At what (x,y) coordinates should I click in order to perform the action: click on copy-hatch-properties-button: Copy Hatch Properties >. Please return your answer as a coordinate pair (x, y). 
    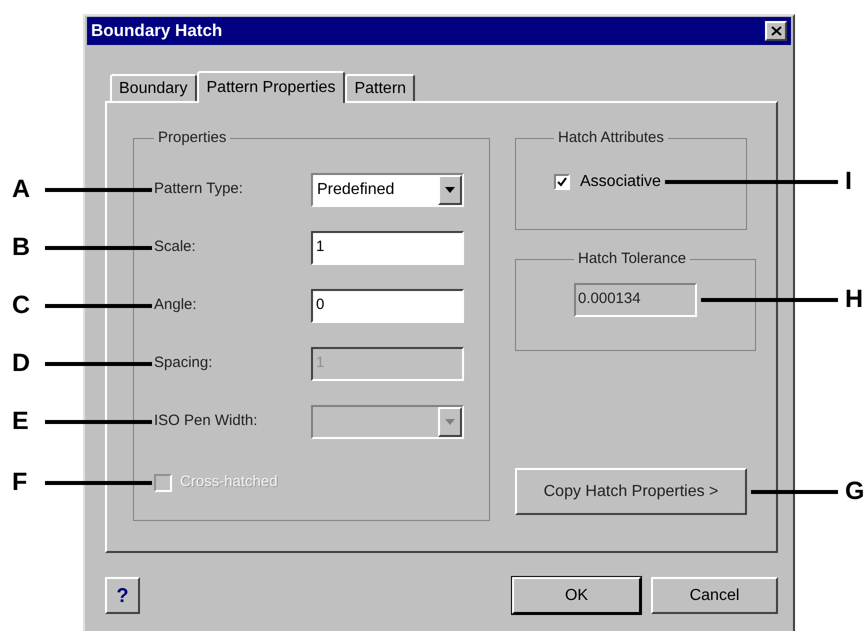
    Looking at the image, I should click on (631, 491).